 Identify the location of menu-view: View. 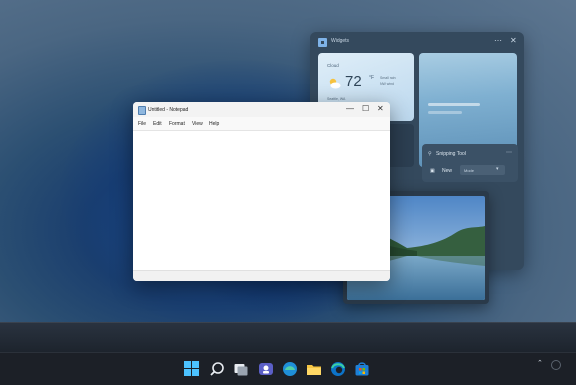
(197, 124).